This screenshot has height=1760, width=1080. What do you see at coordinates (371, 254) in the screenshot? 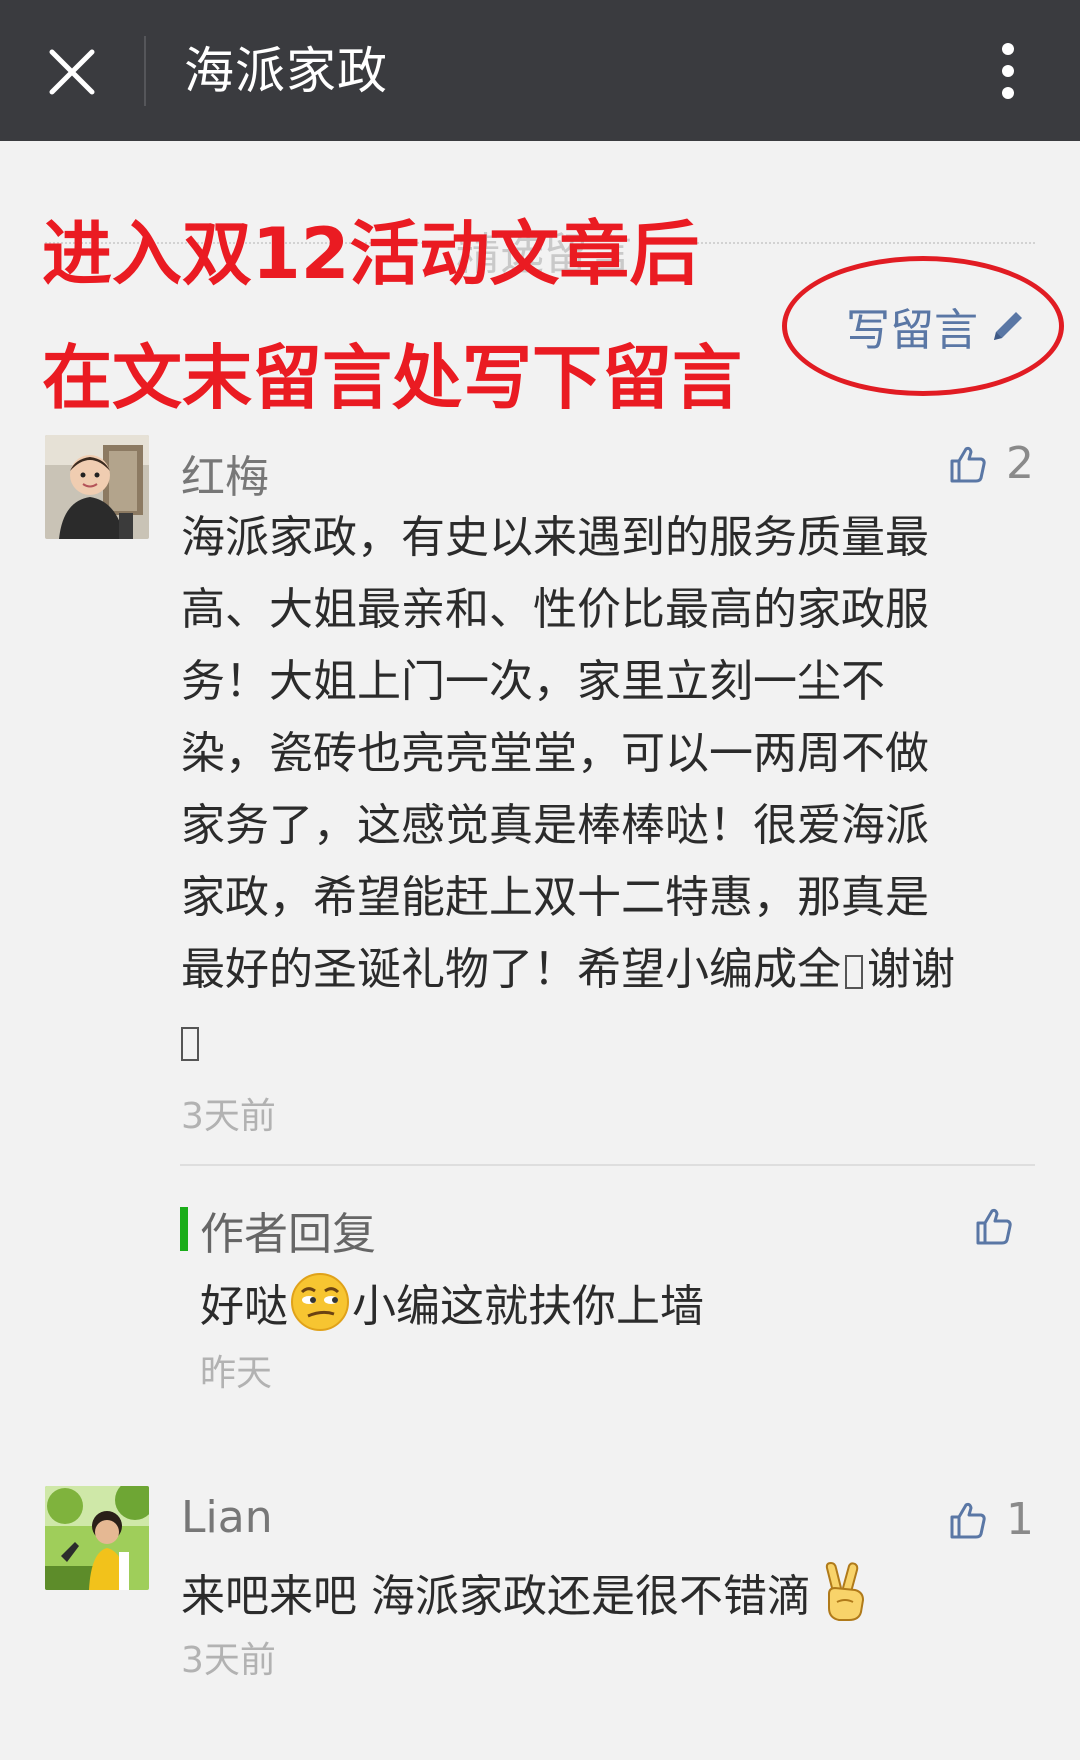
I see `instruction-line-1: 进入双12活动文章后` at bounding box center [371, 254].